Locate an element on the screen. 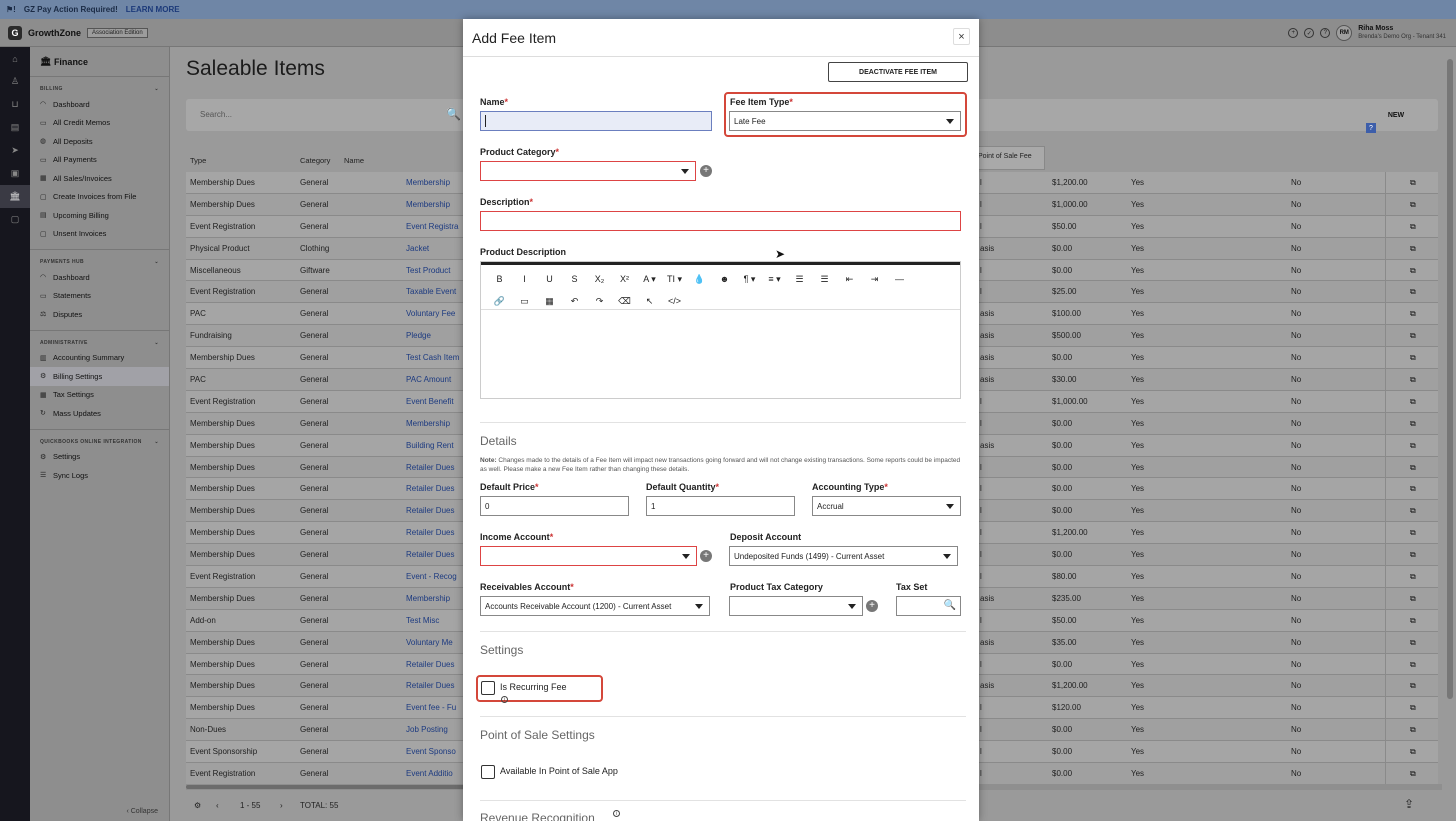 The height and width of the screenshot is (821, 1456). row-name-link: Event Additio is located at coordinates (429, 773).